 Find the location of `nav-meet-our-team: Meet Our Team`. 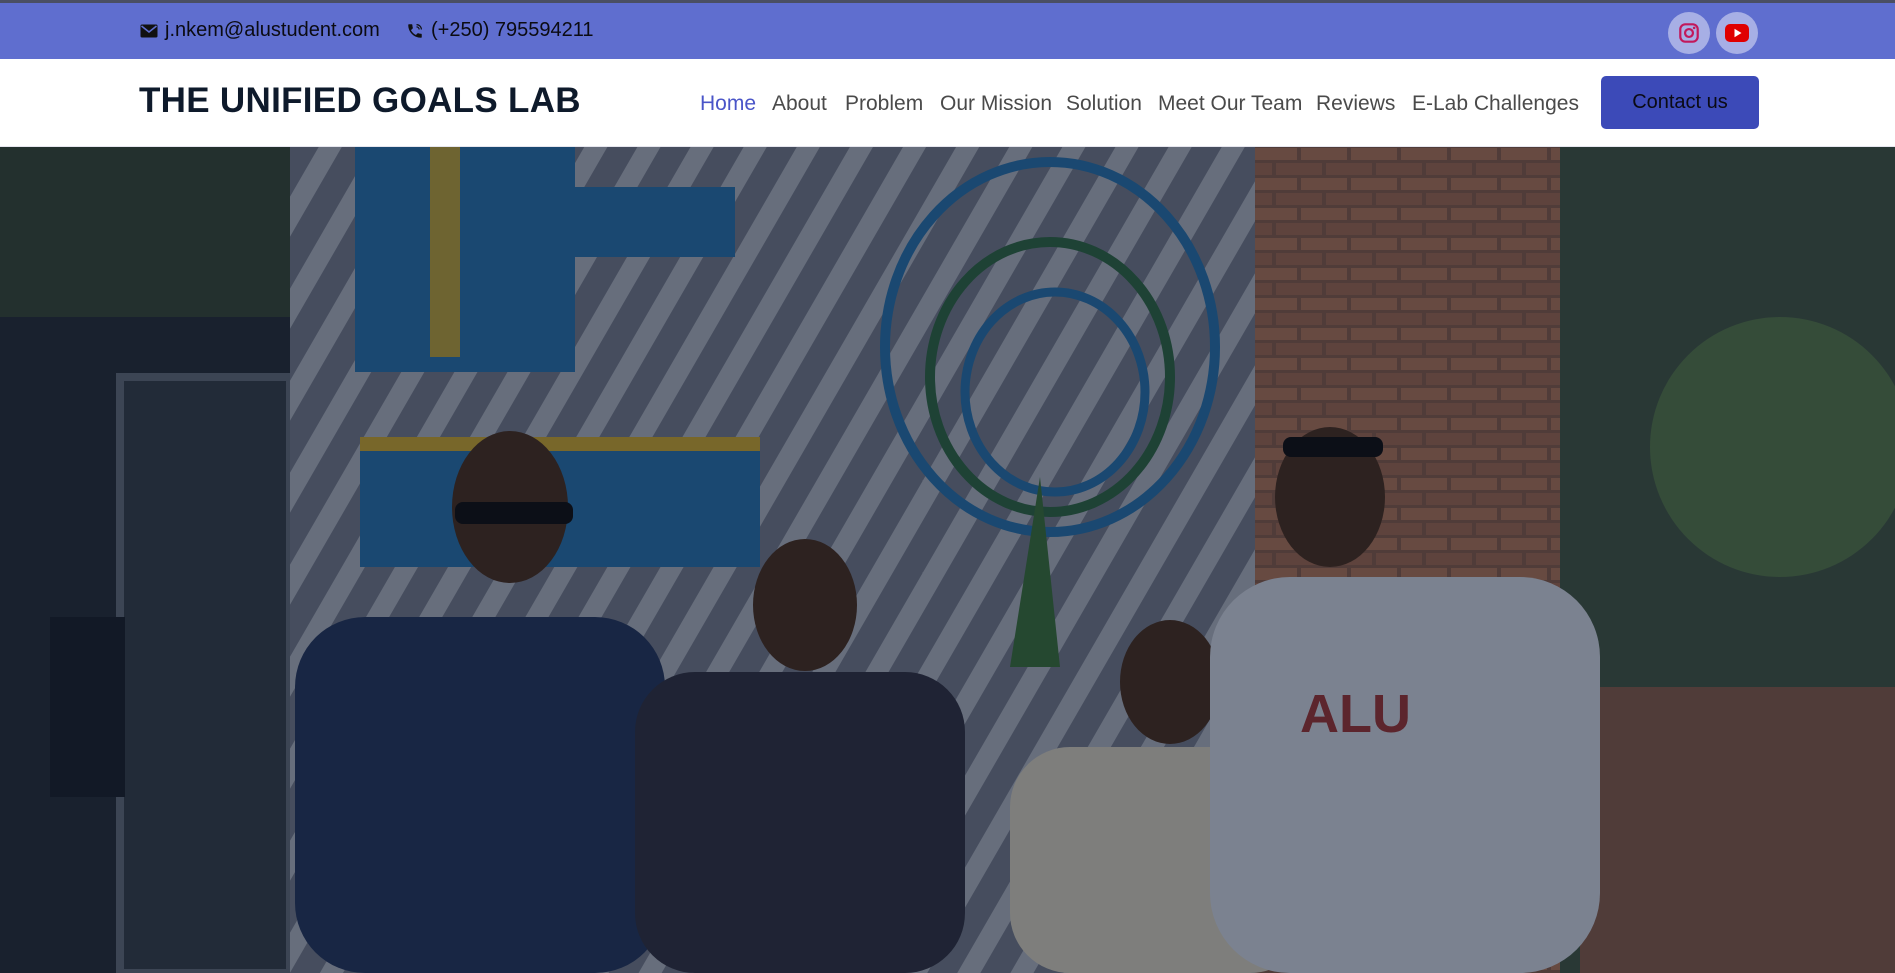

nav-meet-our-team: Meet Our Team is located at coordinates (1230, 104).